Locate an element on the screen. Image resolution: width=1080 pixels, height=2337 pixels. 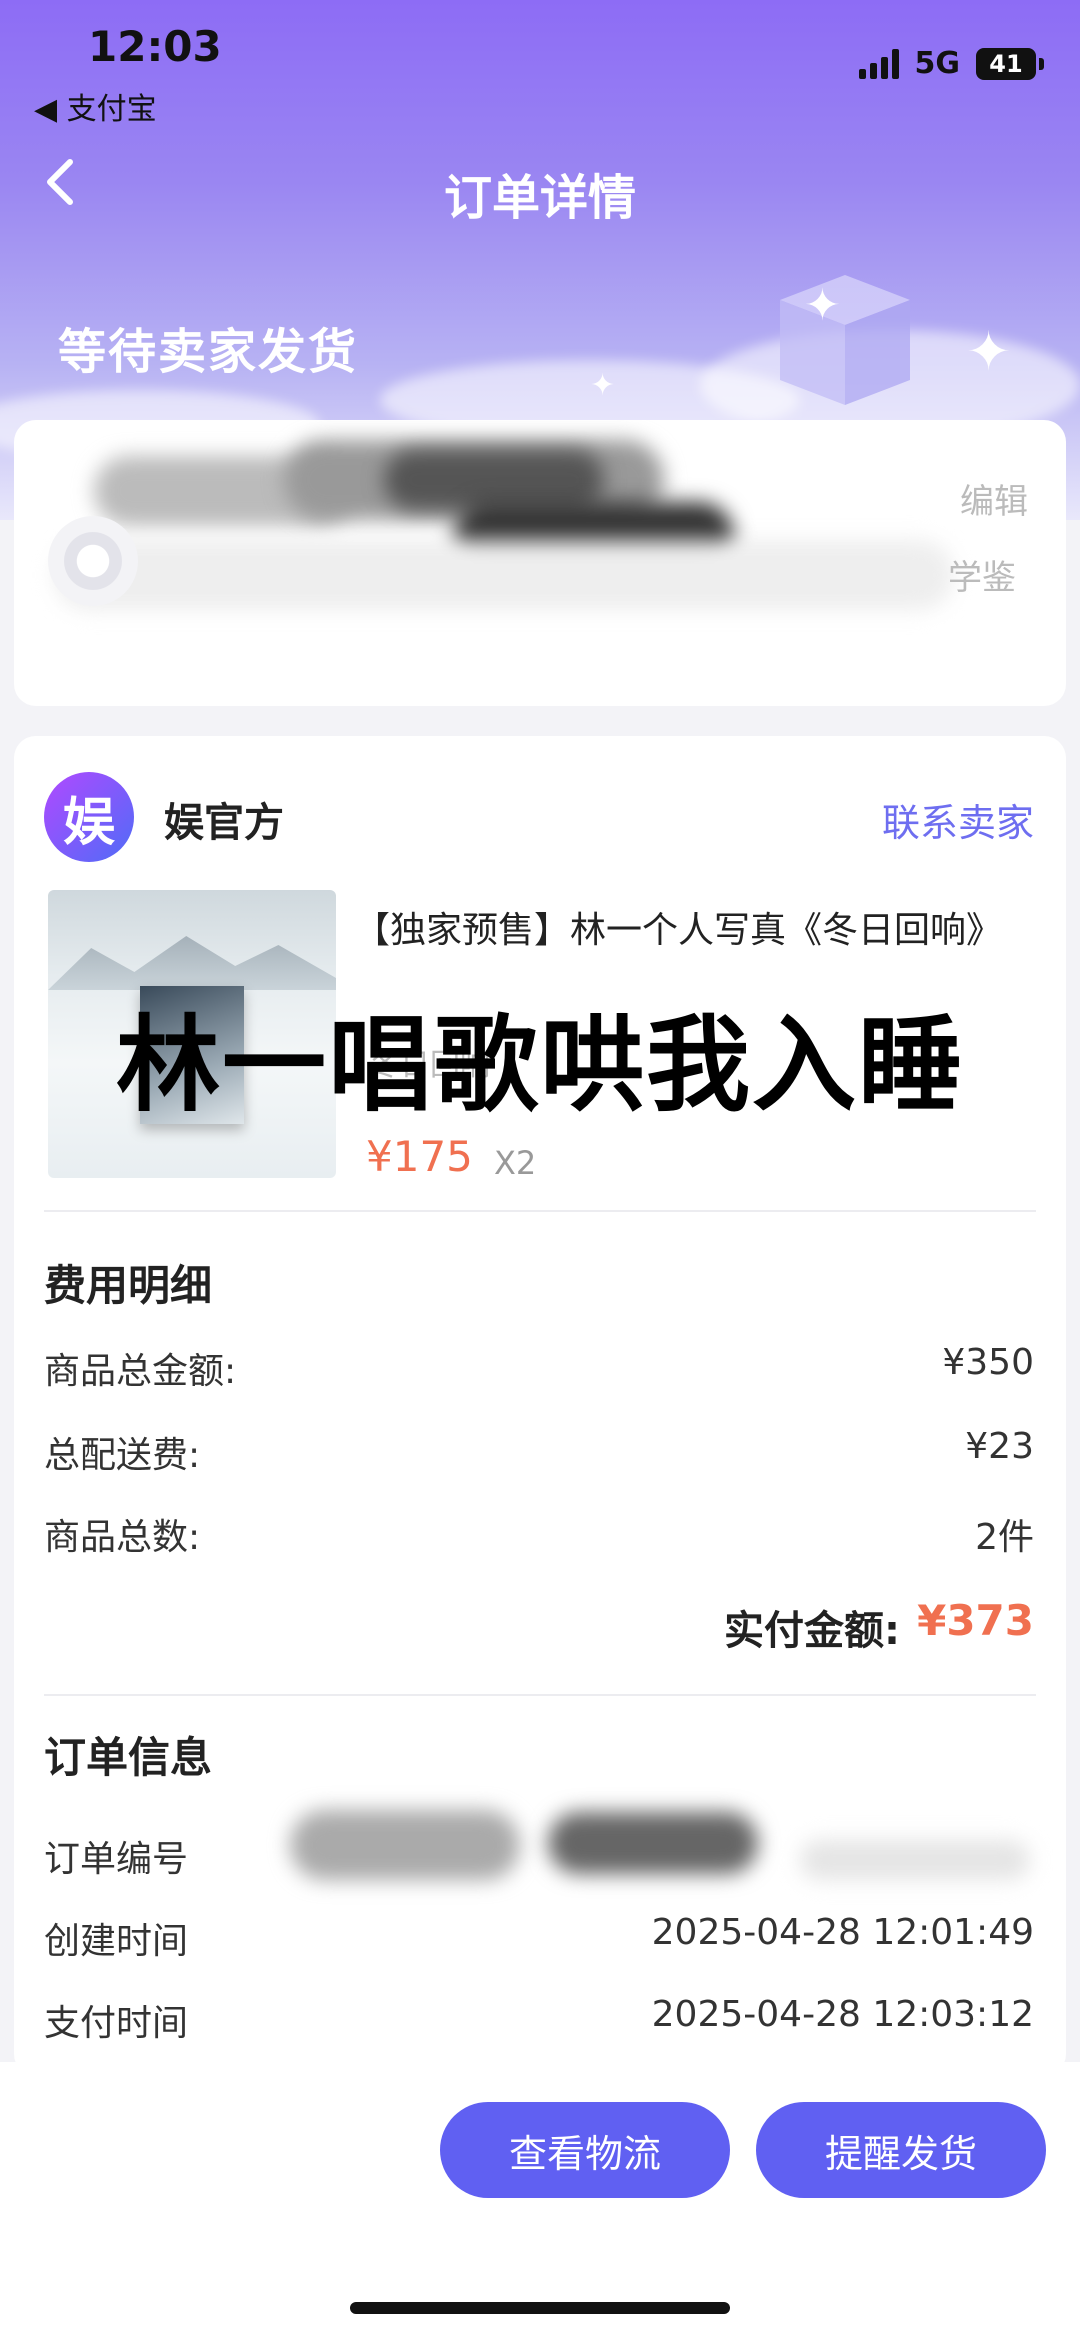
order-info-label: 支付时间 is located at coordinates (116, 2023).